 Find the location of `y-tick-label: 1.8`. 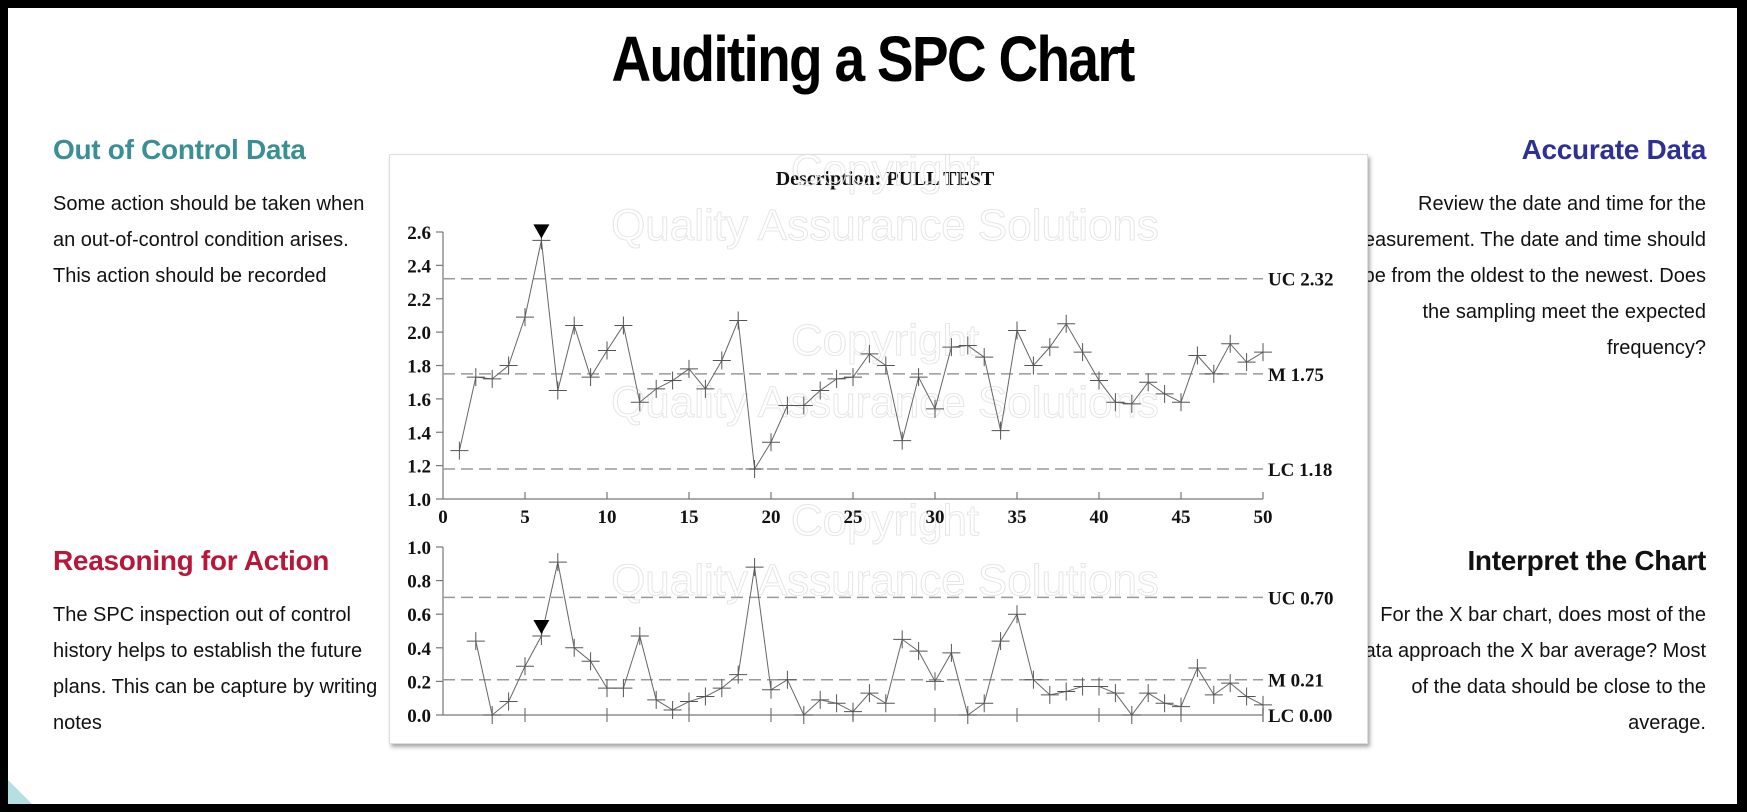

y-tick-label: 1.8 is located at coordinates (419, 367).